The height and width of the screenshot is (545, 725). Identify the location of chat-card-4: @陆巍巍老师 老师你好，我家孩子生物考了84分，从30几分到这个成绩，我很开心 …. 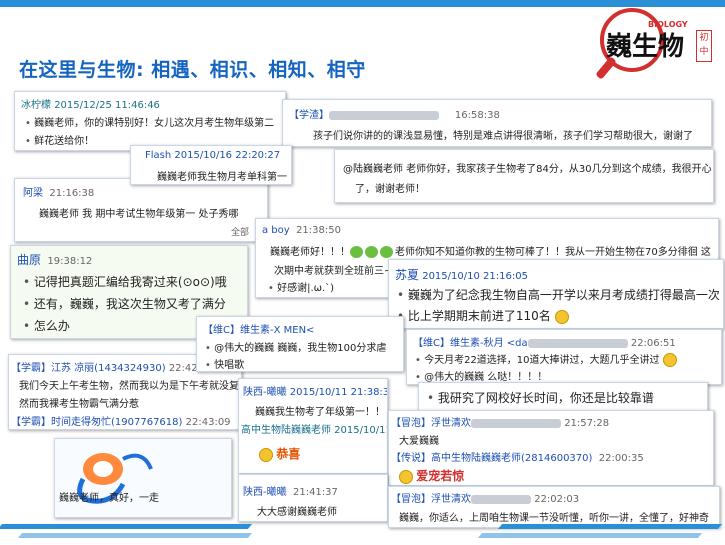
(524, 176).